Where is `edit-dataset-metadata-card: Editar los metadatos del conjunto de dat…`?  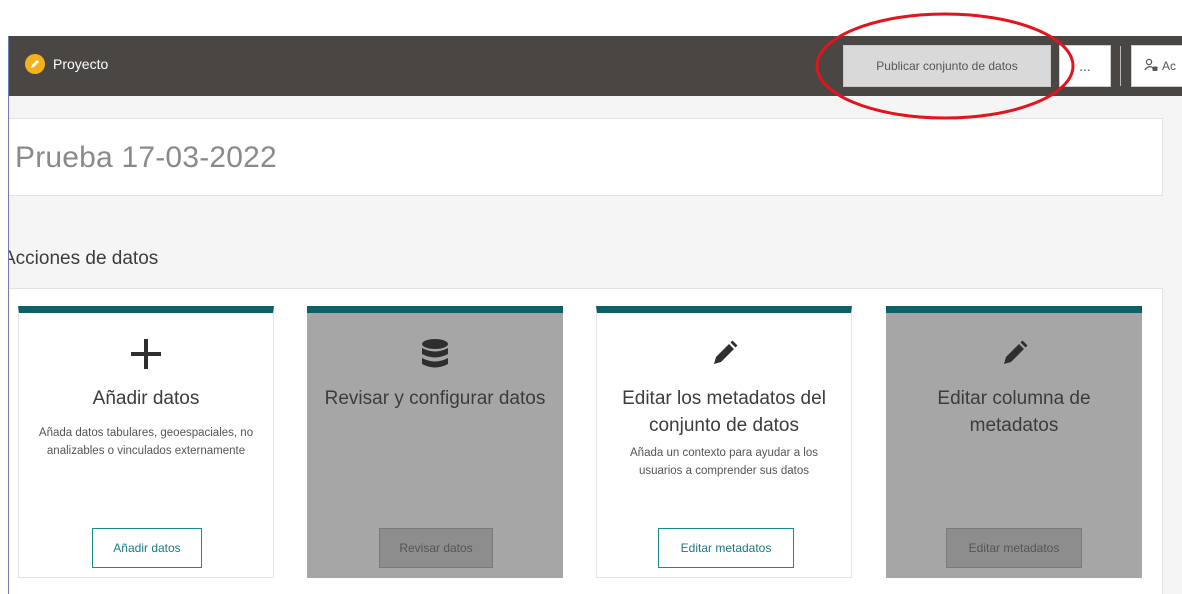
edit-dataset-metadata-card: Editar los metadatos del conjunto de dat… is located at coordinates (724, 442).